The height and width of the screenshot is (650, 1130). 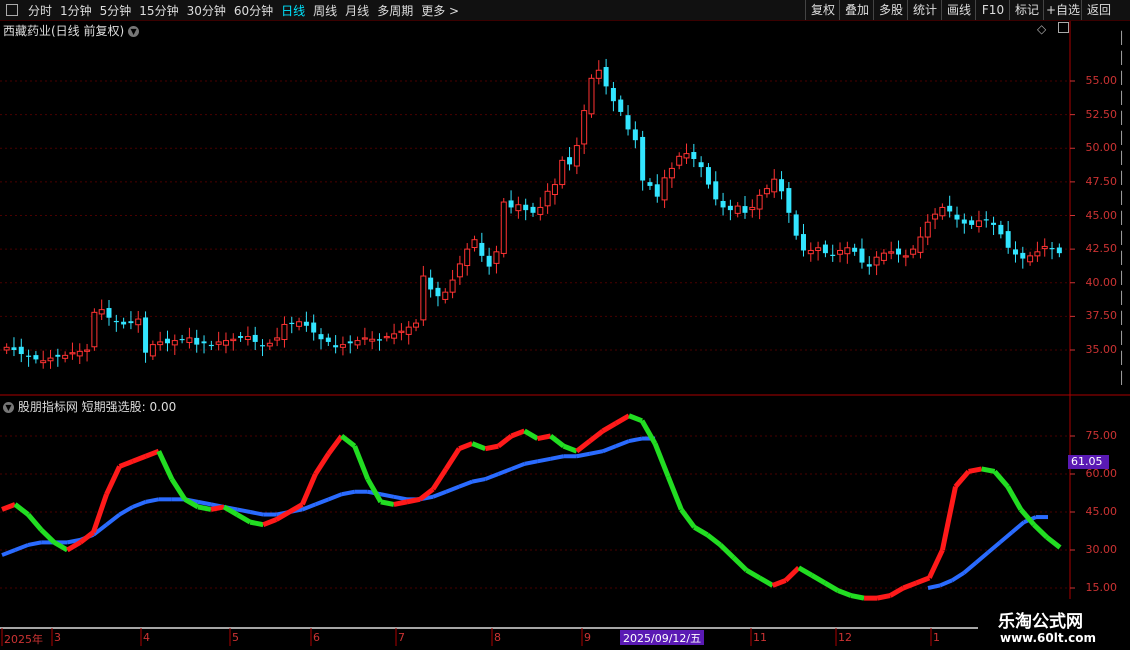 I want to click on y-tick-label: 75.00, so click(x=1101, y=435).